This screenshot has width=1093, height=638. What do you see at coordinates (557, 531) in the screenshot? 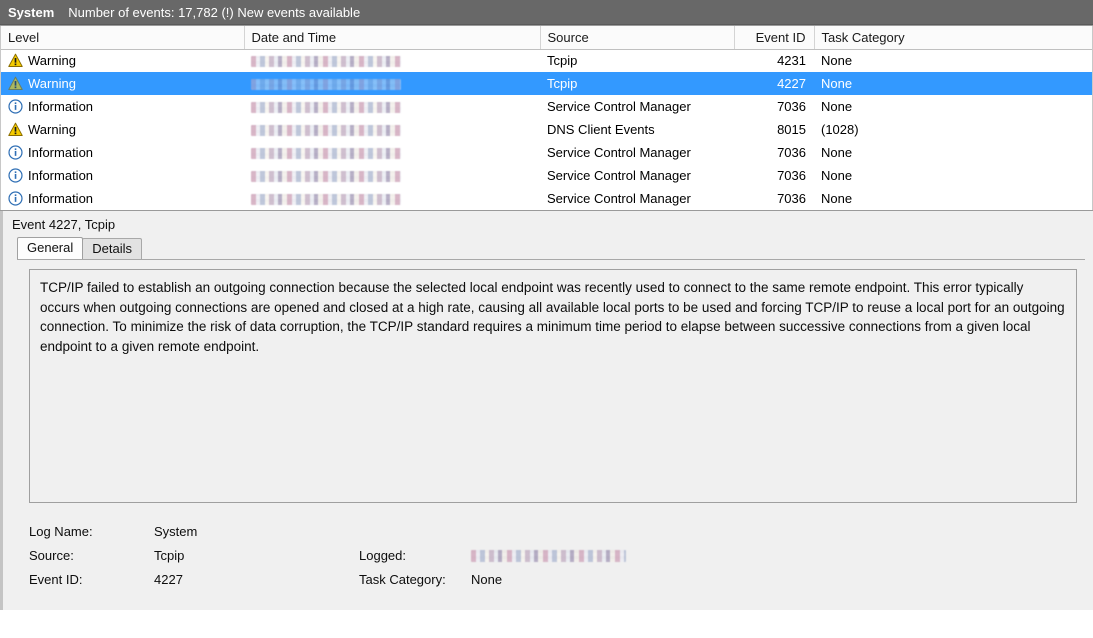
I see `metadata-row-log-name: Log Name: System` at bounding box center [557, 531].